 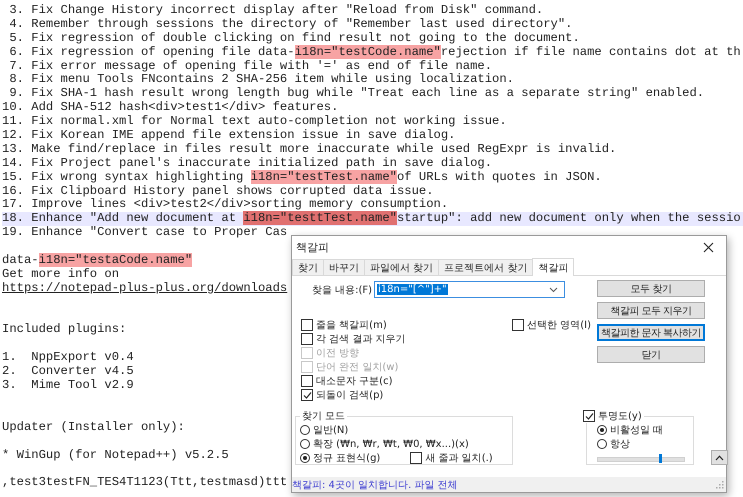 What do you see at coordinates (651, 354) in the screenshot?
I see `dialog-button: 닫기` at bounding box center [651, 354].